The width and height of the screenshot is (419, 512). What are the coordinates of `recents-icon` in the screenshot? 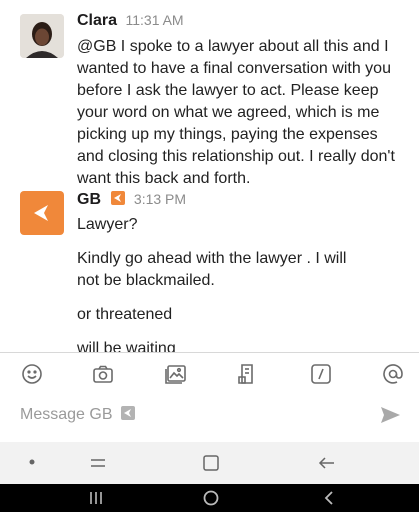 It's located at (96, 498).